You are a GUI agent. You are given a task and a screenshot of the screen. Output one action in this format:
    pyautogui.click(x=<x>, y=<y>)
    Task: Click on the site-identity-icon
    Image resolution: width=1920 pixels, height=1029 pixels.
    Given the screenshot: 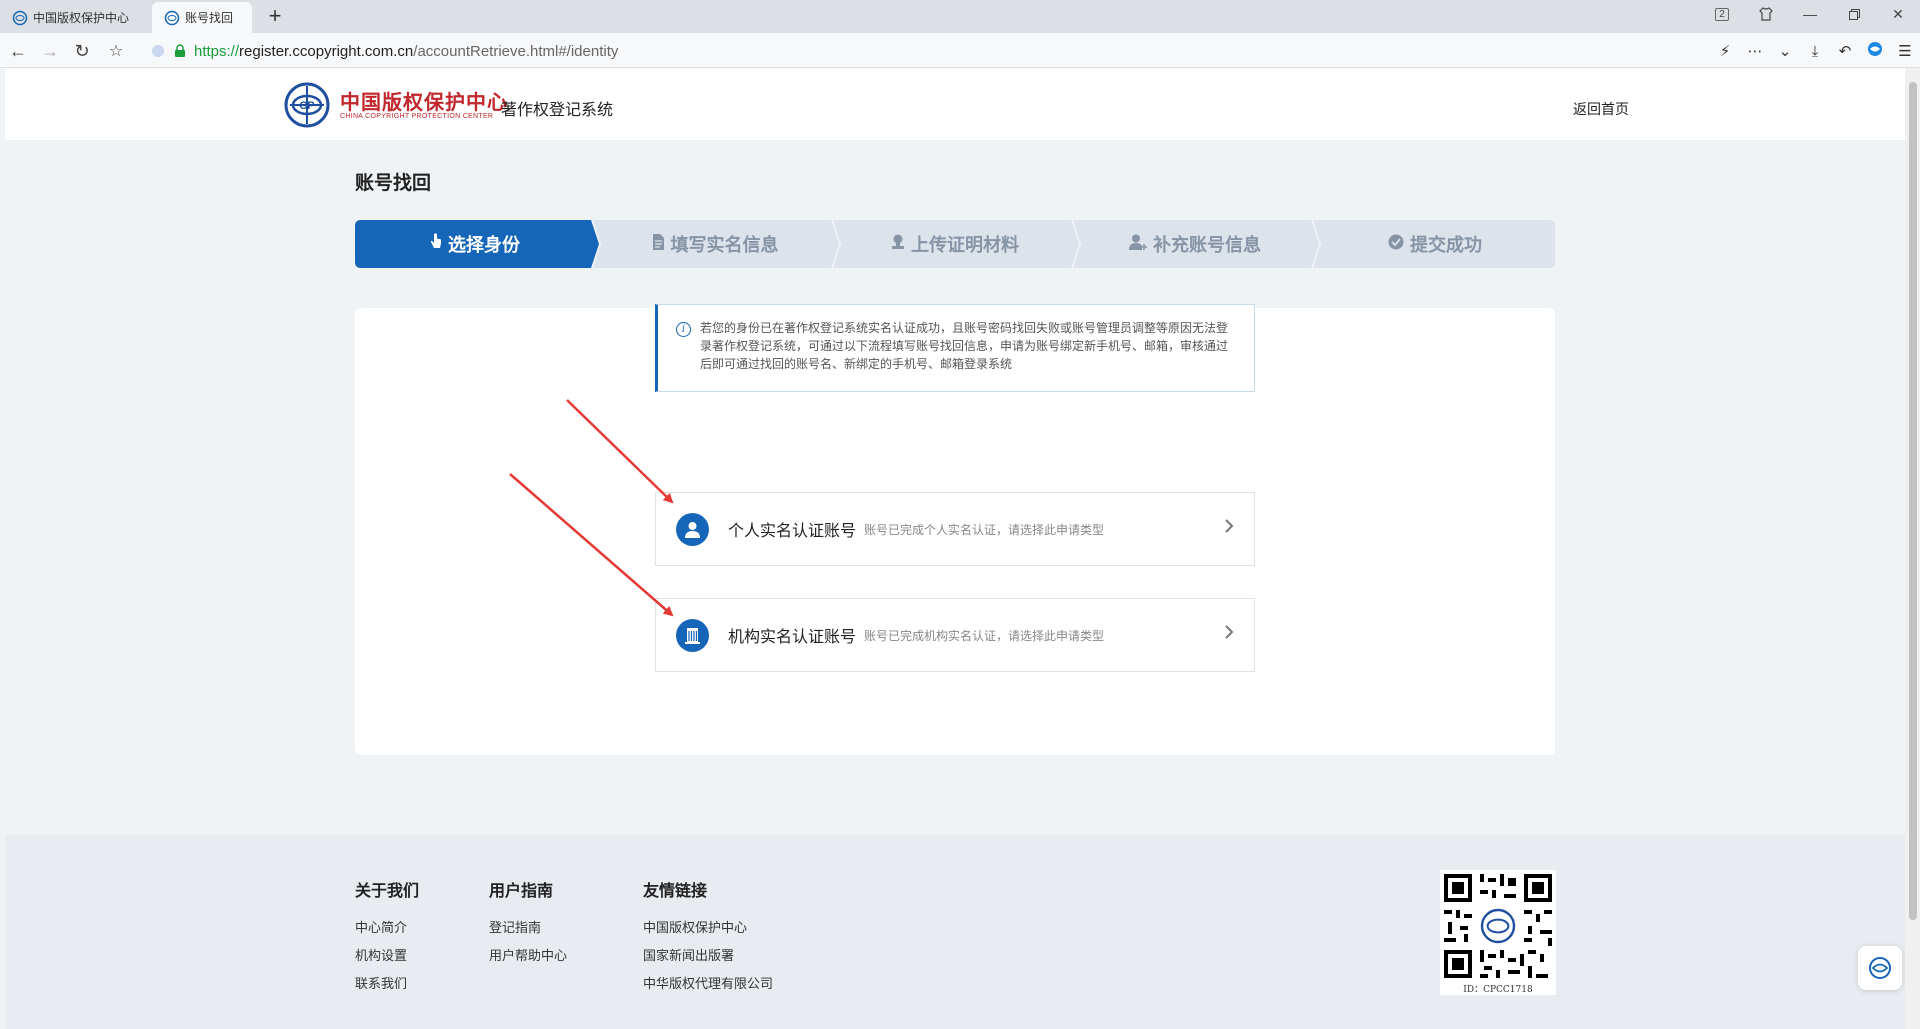 What is the action you would take?
    pyautogui.click(x=158, y=51)
    